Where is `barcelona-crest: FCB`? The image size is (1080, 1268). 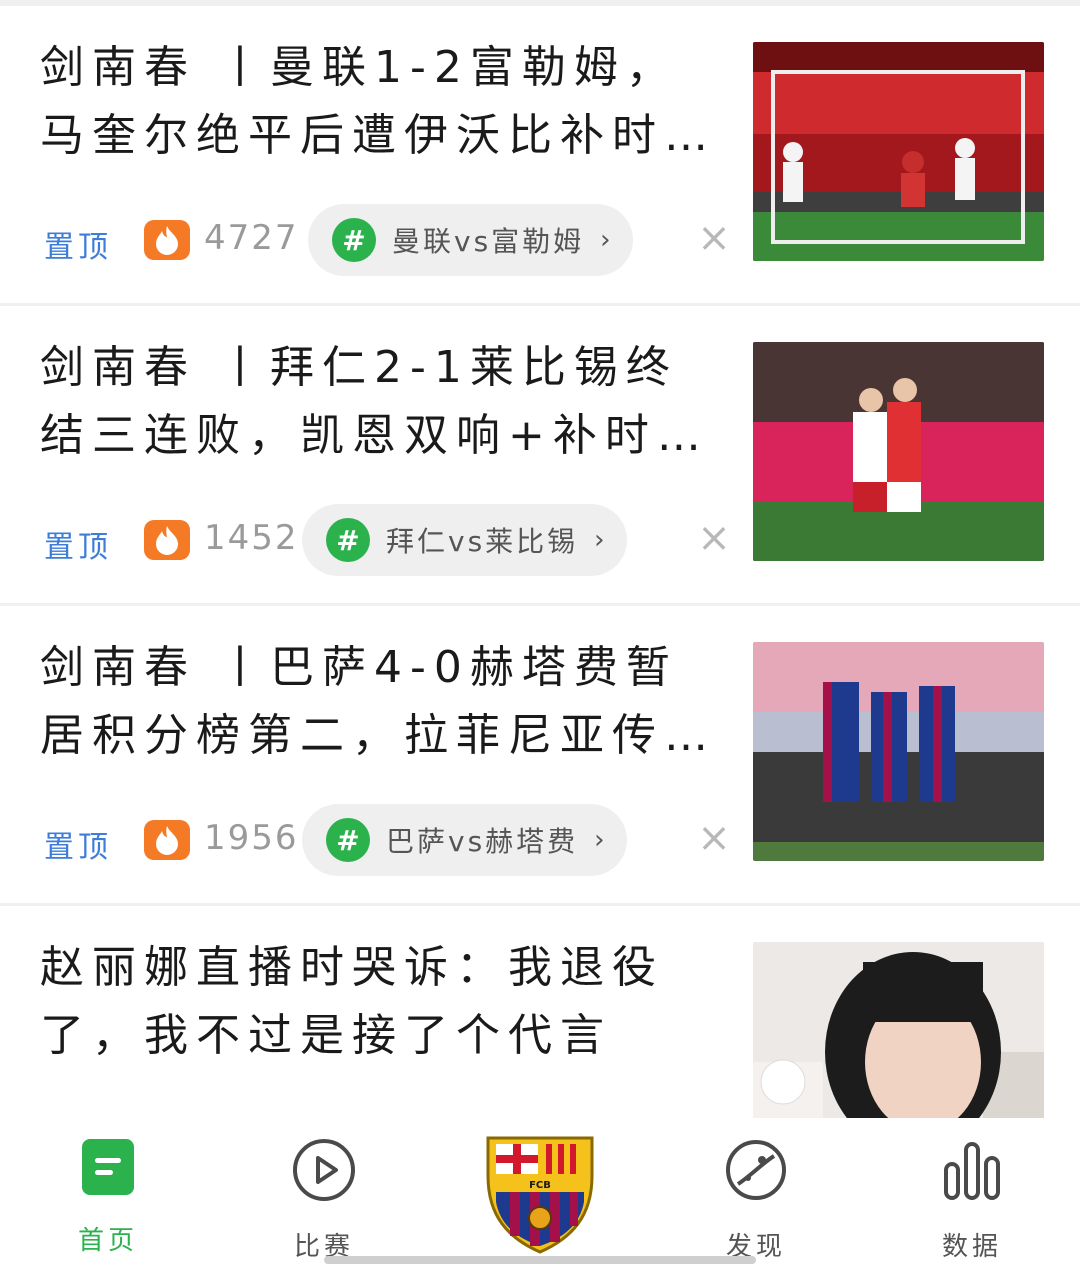 barcelona-crest: FCB is located at coordinates (540, 1194).